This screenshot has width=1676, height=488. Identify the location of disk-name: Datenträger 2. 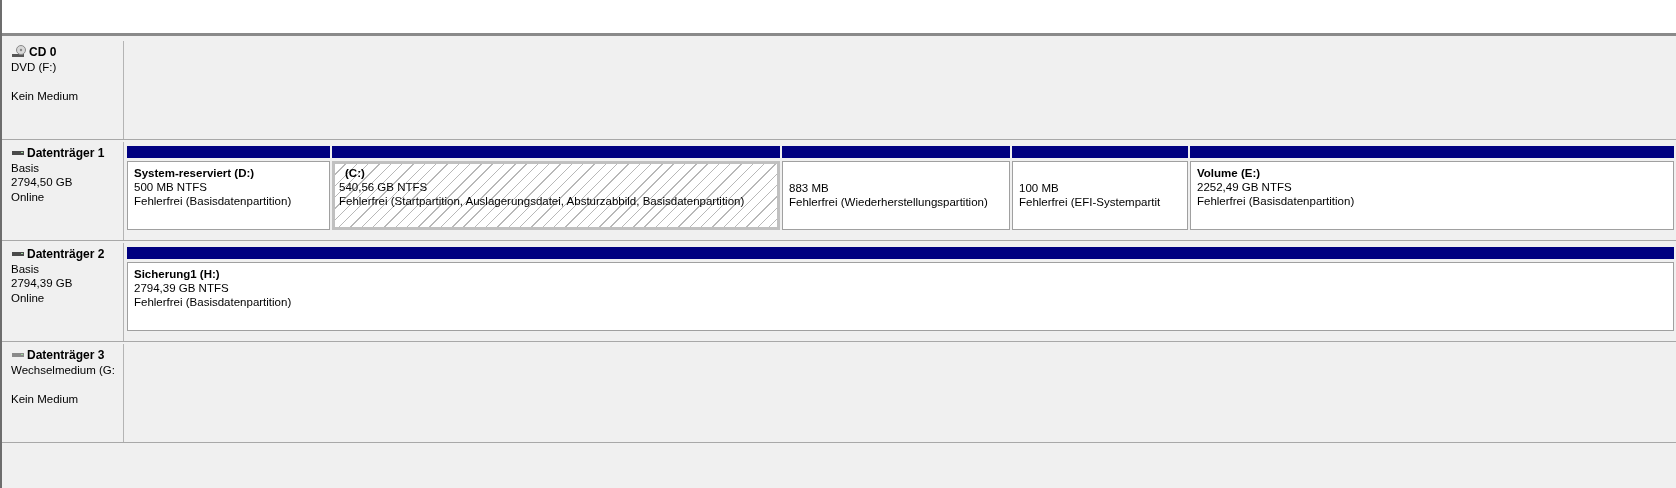
(66, 254).